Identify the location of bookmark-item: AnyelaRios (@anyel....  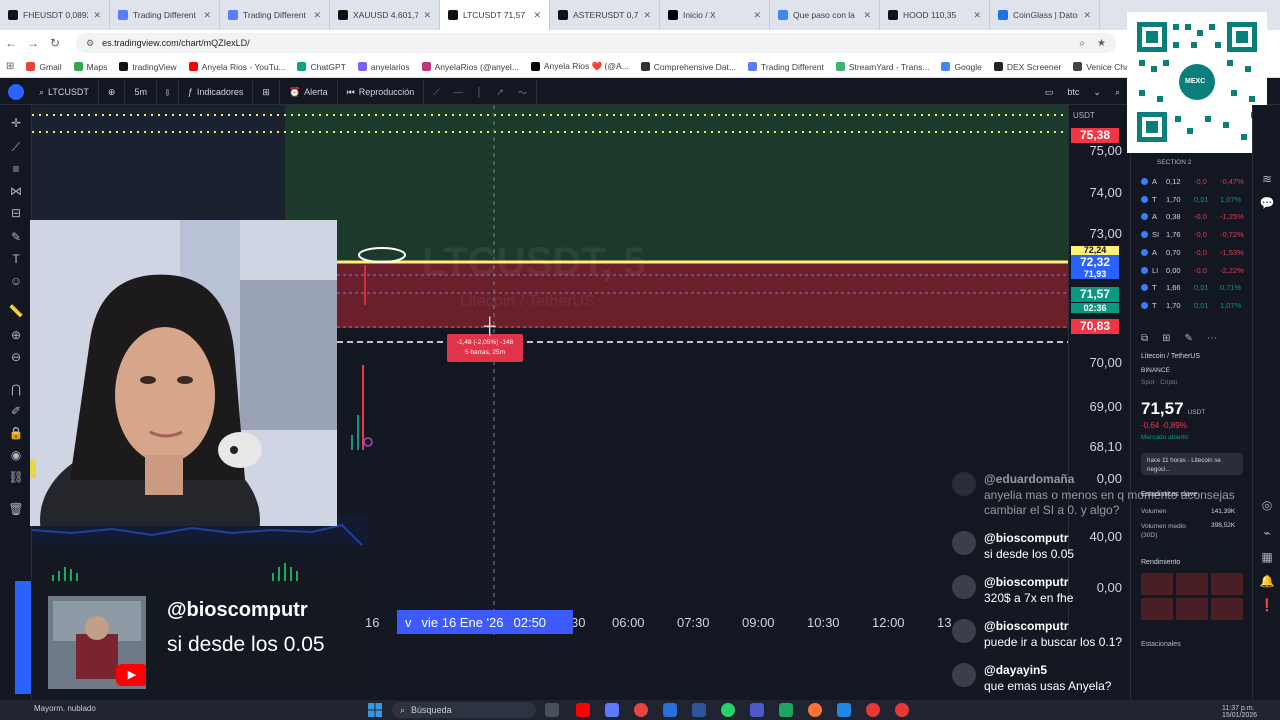
(470, 67).